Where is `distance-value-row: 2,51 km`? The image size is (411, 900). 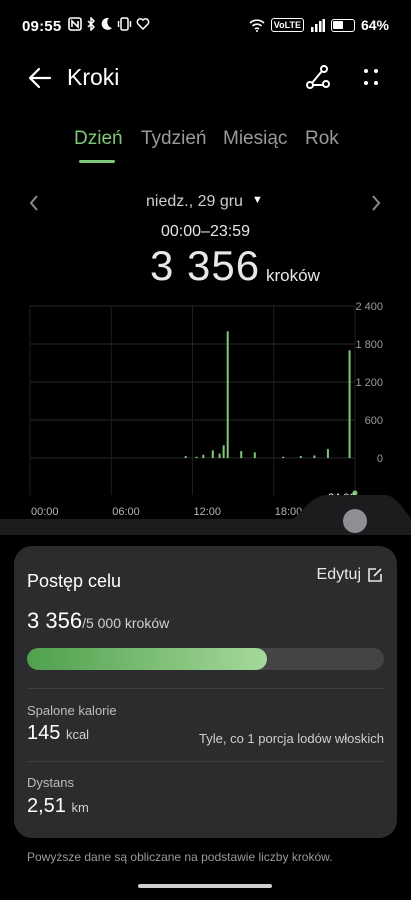
distance-value-row: 2,51 km is located at coordinates (58, 806).